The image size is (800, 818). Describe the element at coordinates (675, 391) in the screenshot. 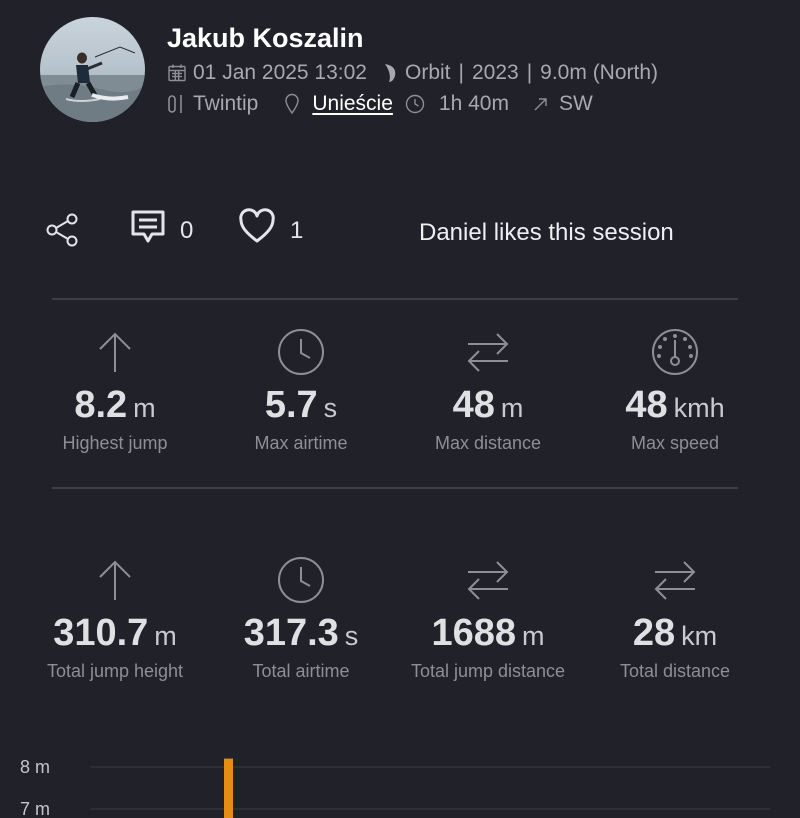

I see `stat-max-speed: 48 kmh Max speed` at that location.